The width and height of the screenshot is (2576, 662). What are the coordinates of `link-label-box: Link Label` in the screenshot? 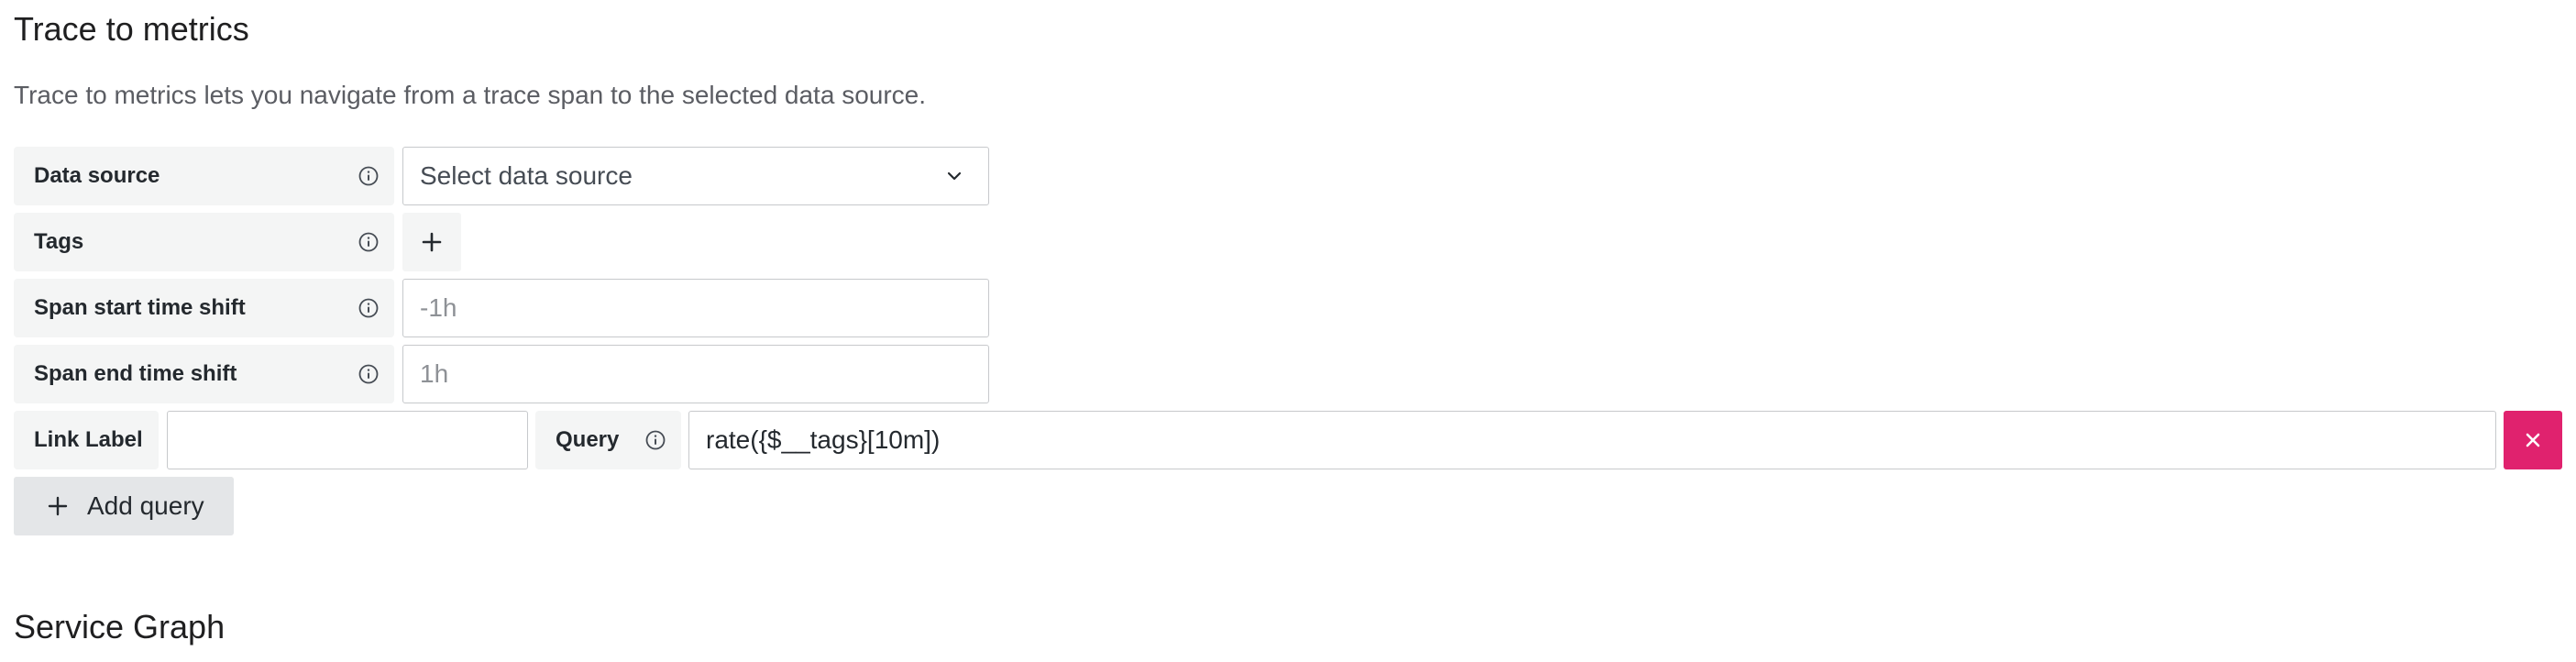 It's located at (87, 440).